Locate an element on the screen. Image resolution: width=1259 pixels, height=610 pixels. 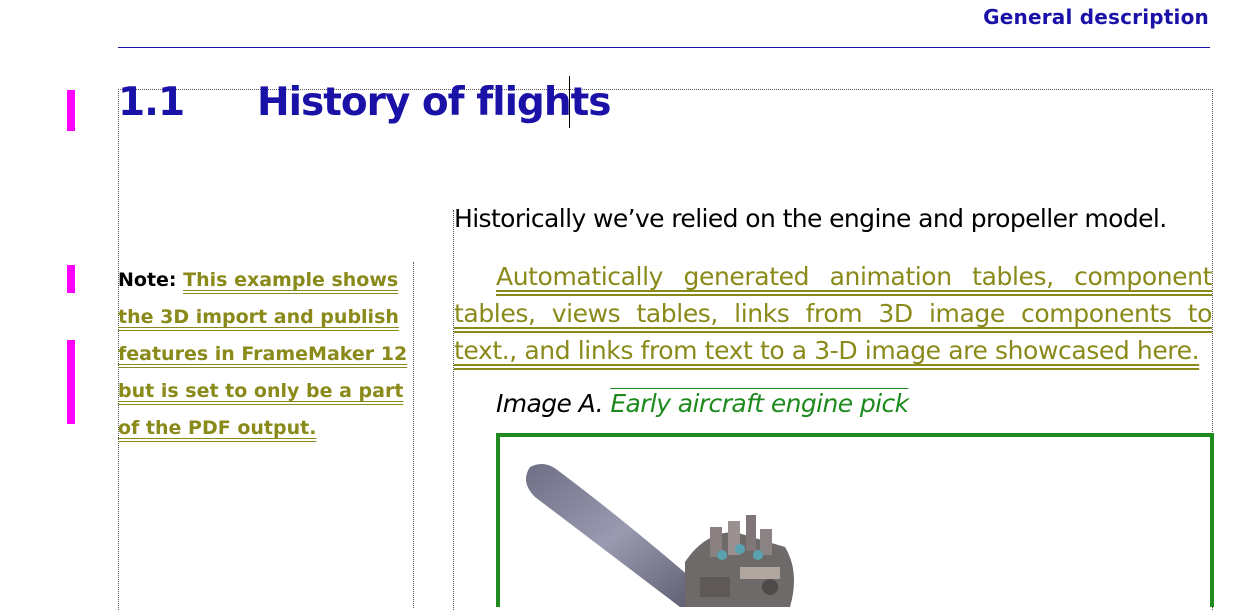
change-bar-heading is located at coordinates (71, 110).